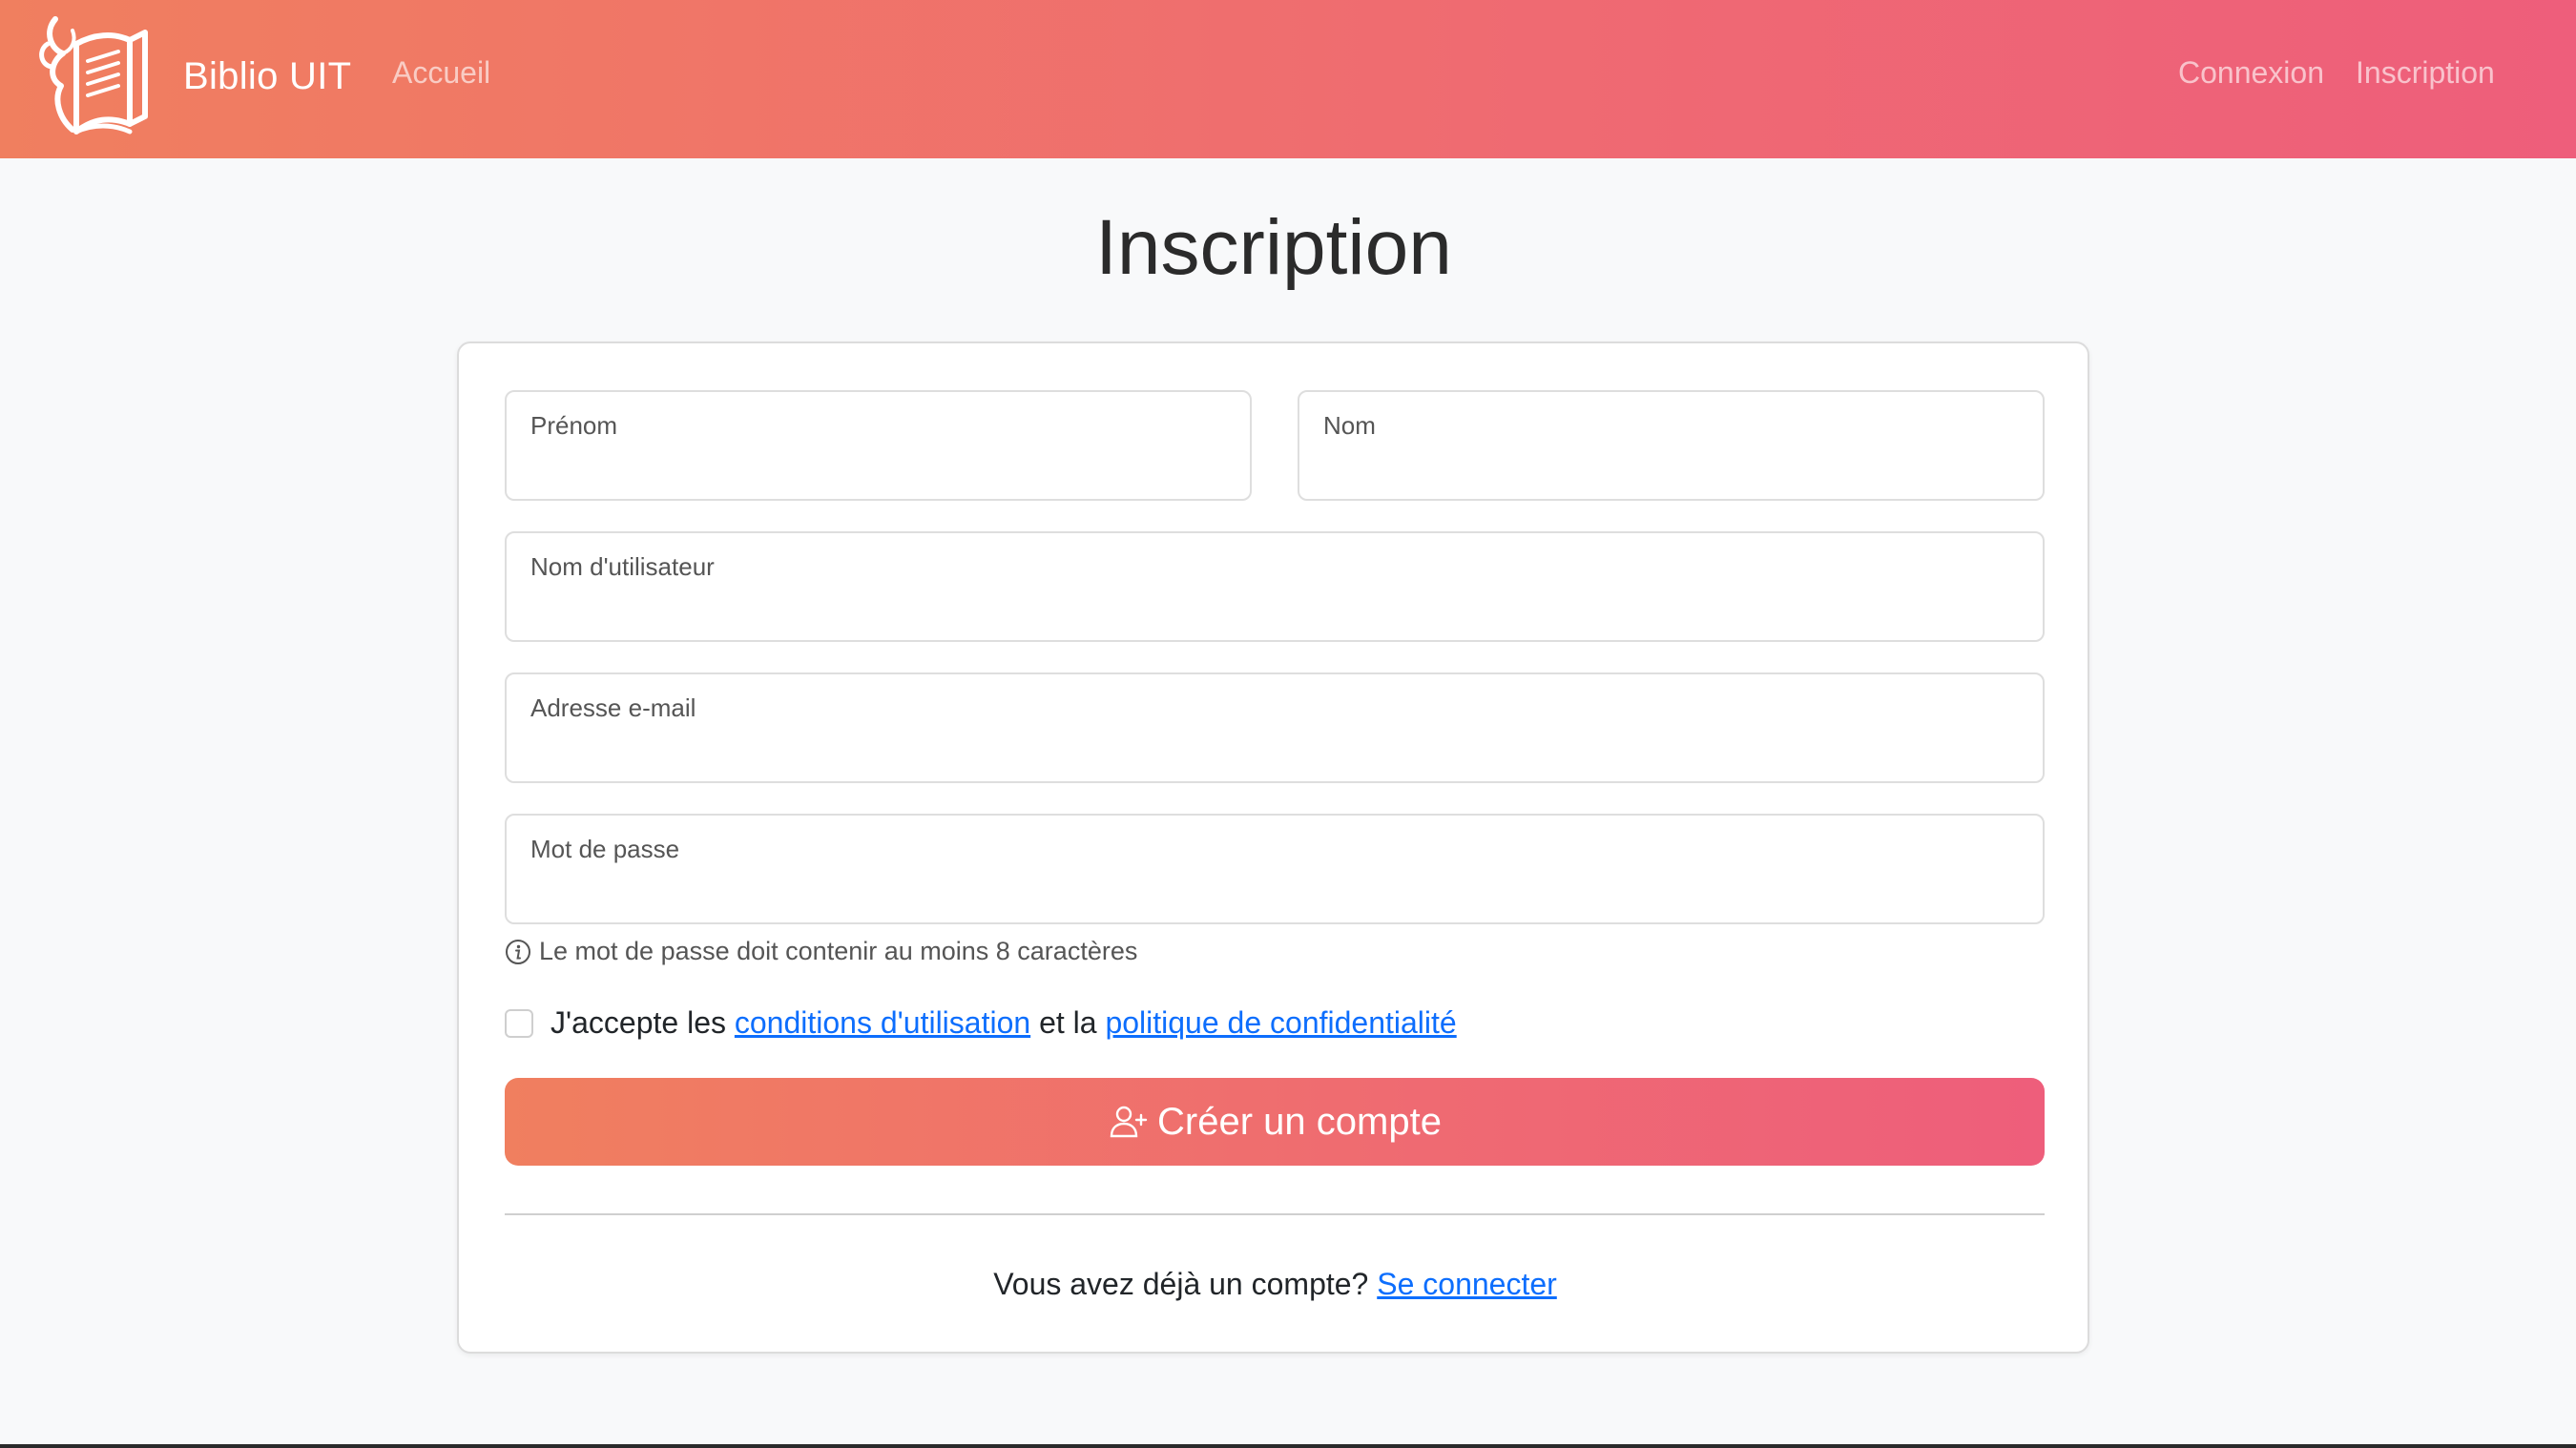 The height and width of the screenshot is (1448, 2576). What do you see at coordinates (605, 849) in the screenshot?
I see `password-label: Mot de passe` at bounding box center [605, 849].